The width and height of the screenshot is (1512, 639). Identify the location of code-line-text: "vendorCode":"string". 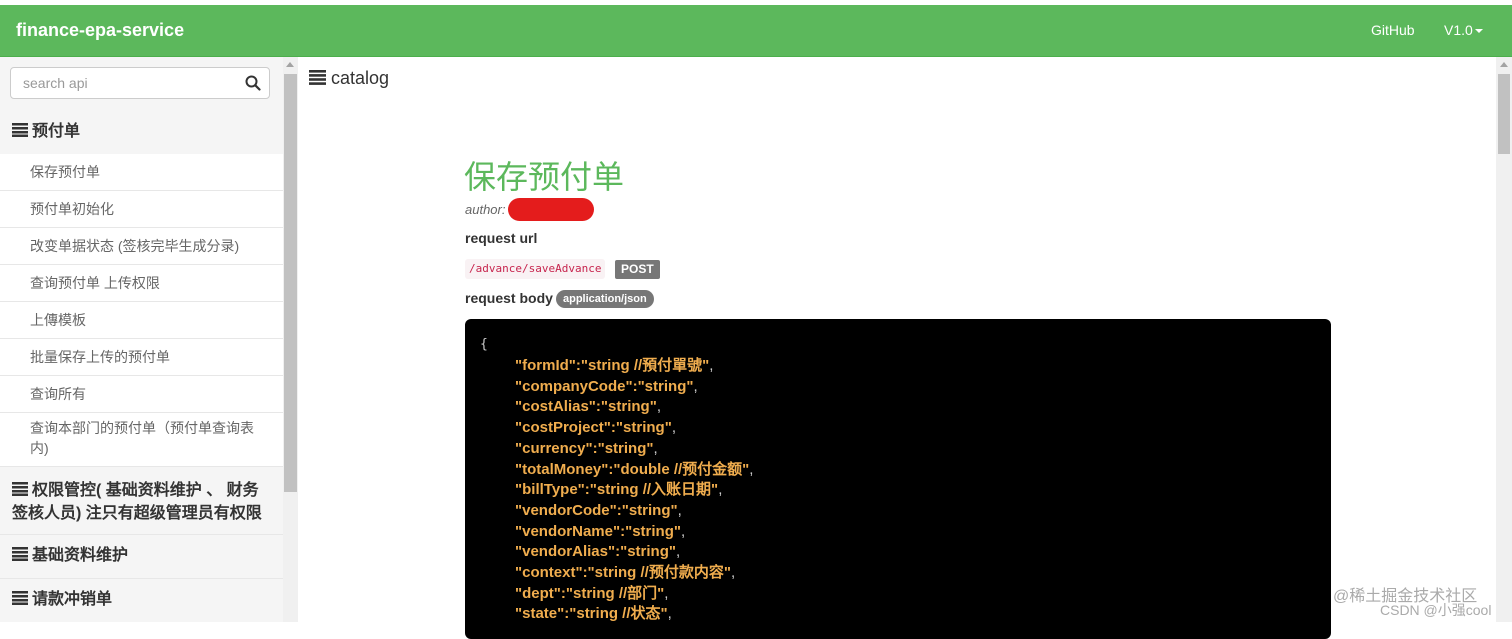
(596, 510).